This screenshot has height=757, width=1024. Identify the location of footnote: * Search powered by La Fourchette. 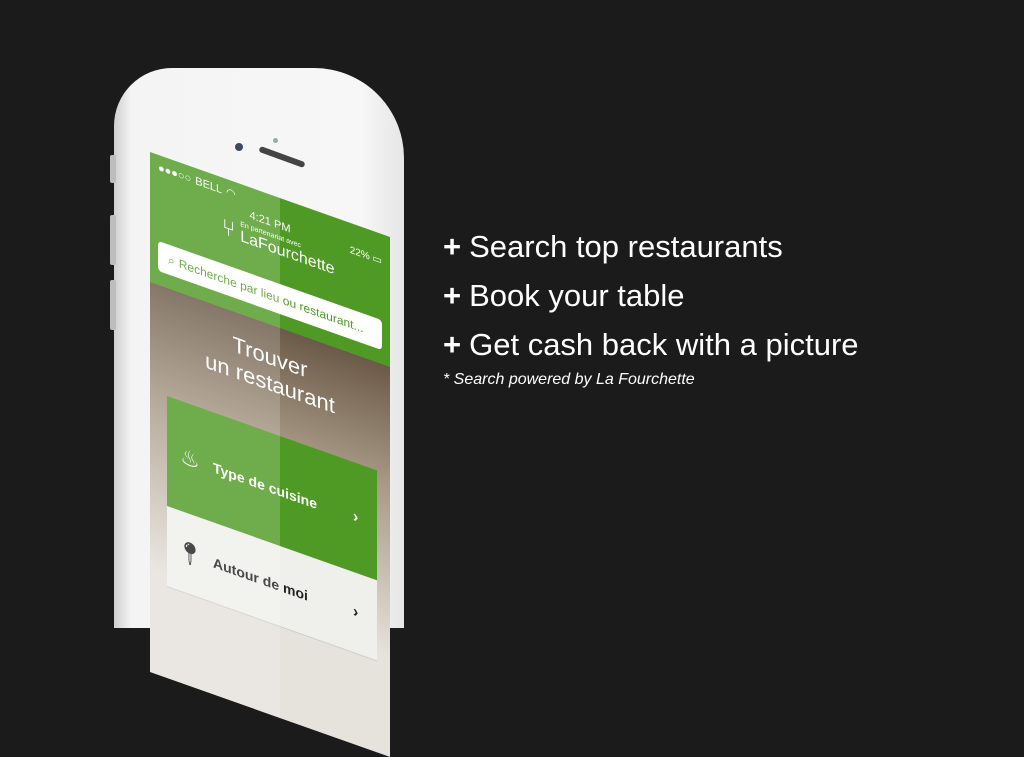
(569, 379).